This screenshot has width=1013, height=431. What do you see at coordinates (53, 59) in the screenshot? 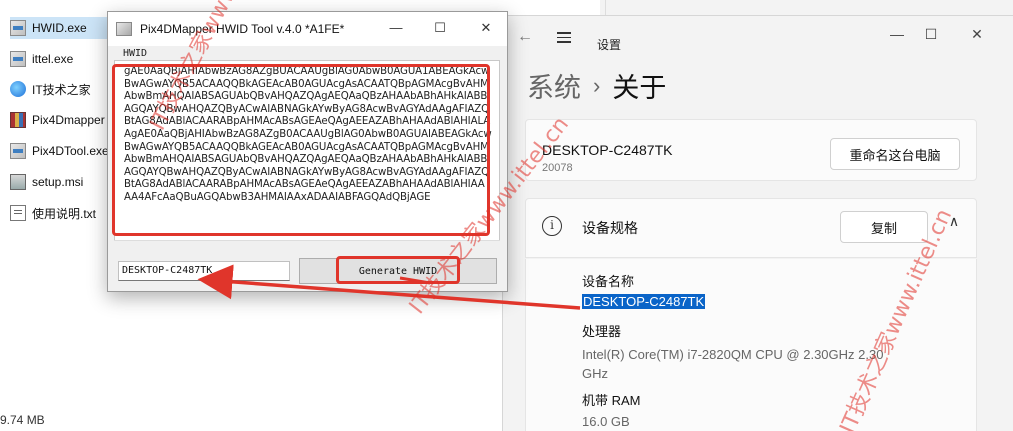
I see `file-name: ittel.exe` at bounding box center [53, 59].